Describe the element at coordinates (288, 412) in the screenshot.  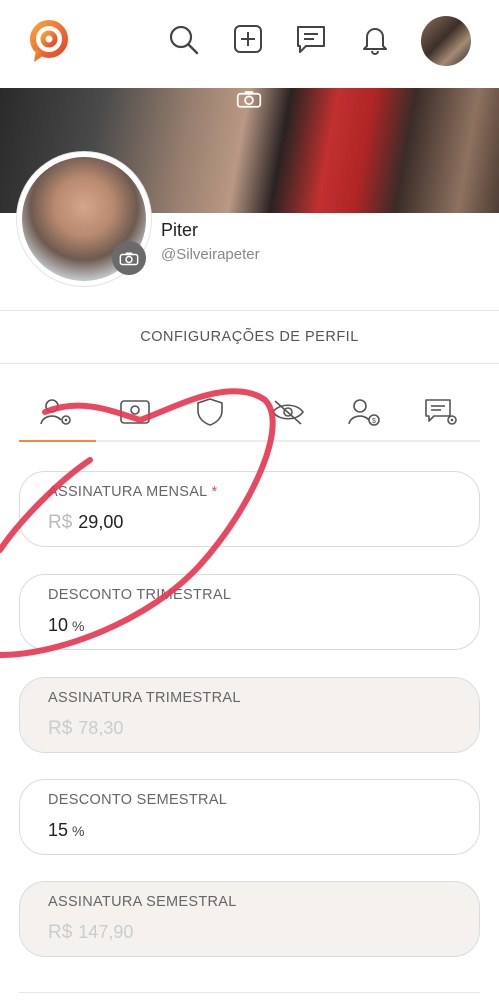
I see `privacy-eye-icon` at that location.